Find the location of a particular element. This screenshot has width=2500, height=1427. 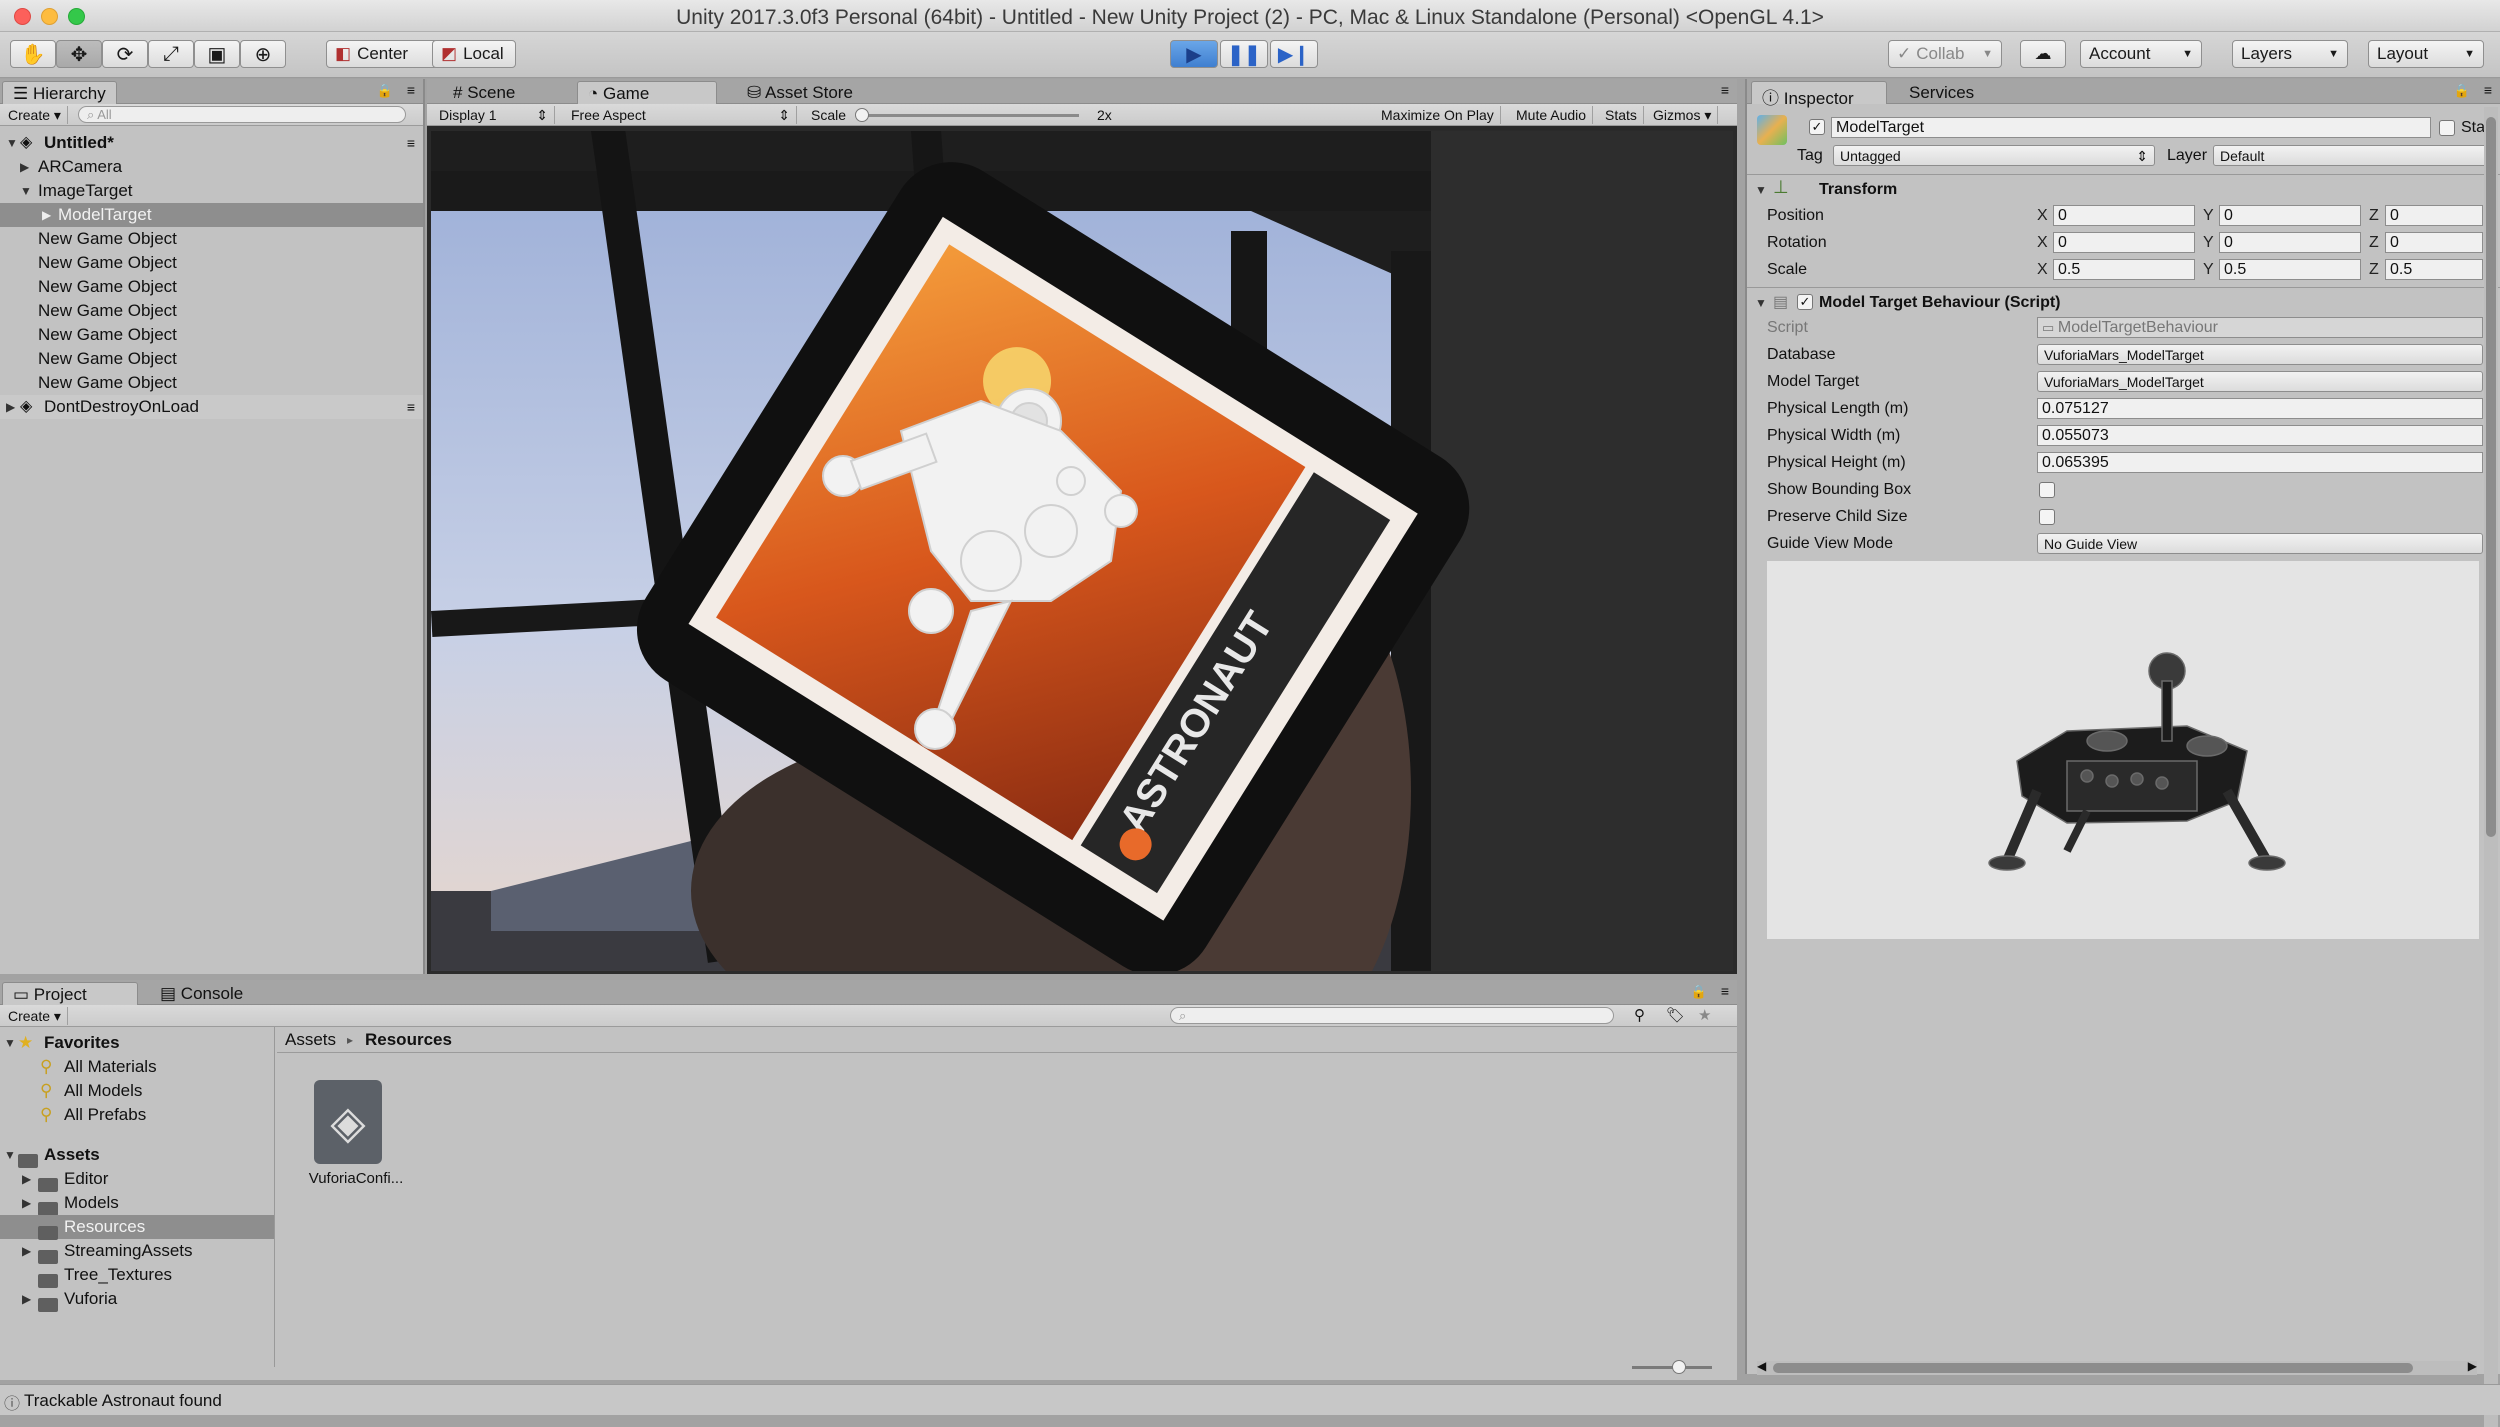

layers-dropdown: Layers ▼ is located at coordinates (2290, 54).